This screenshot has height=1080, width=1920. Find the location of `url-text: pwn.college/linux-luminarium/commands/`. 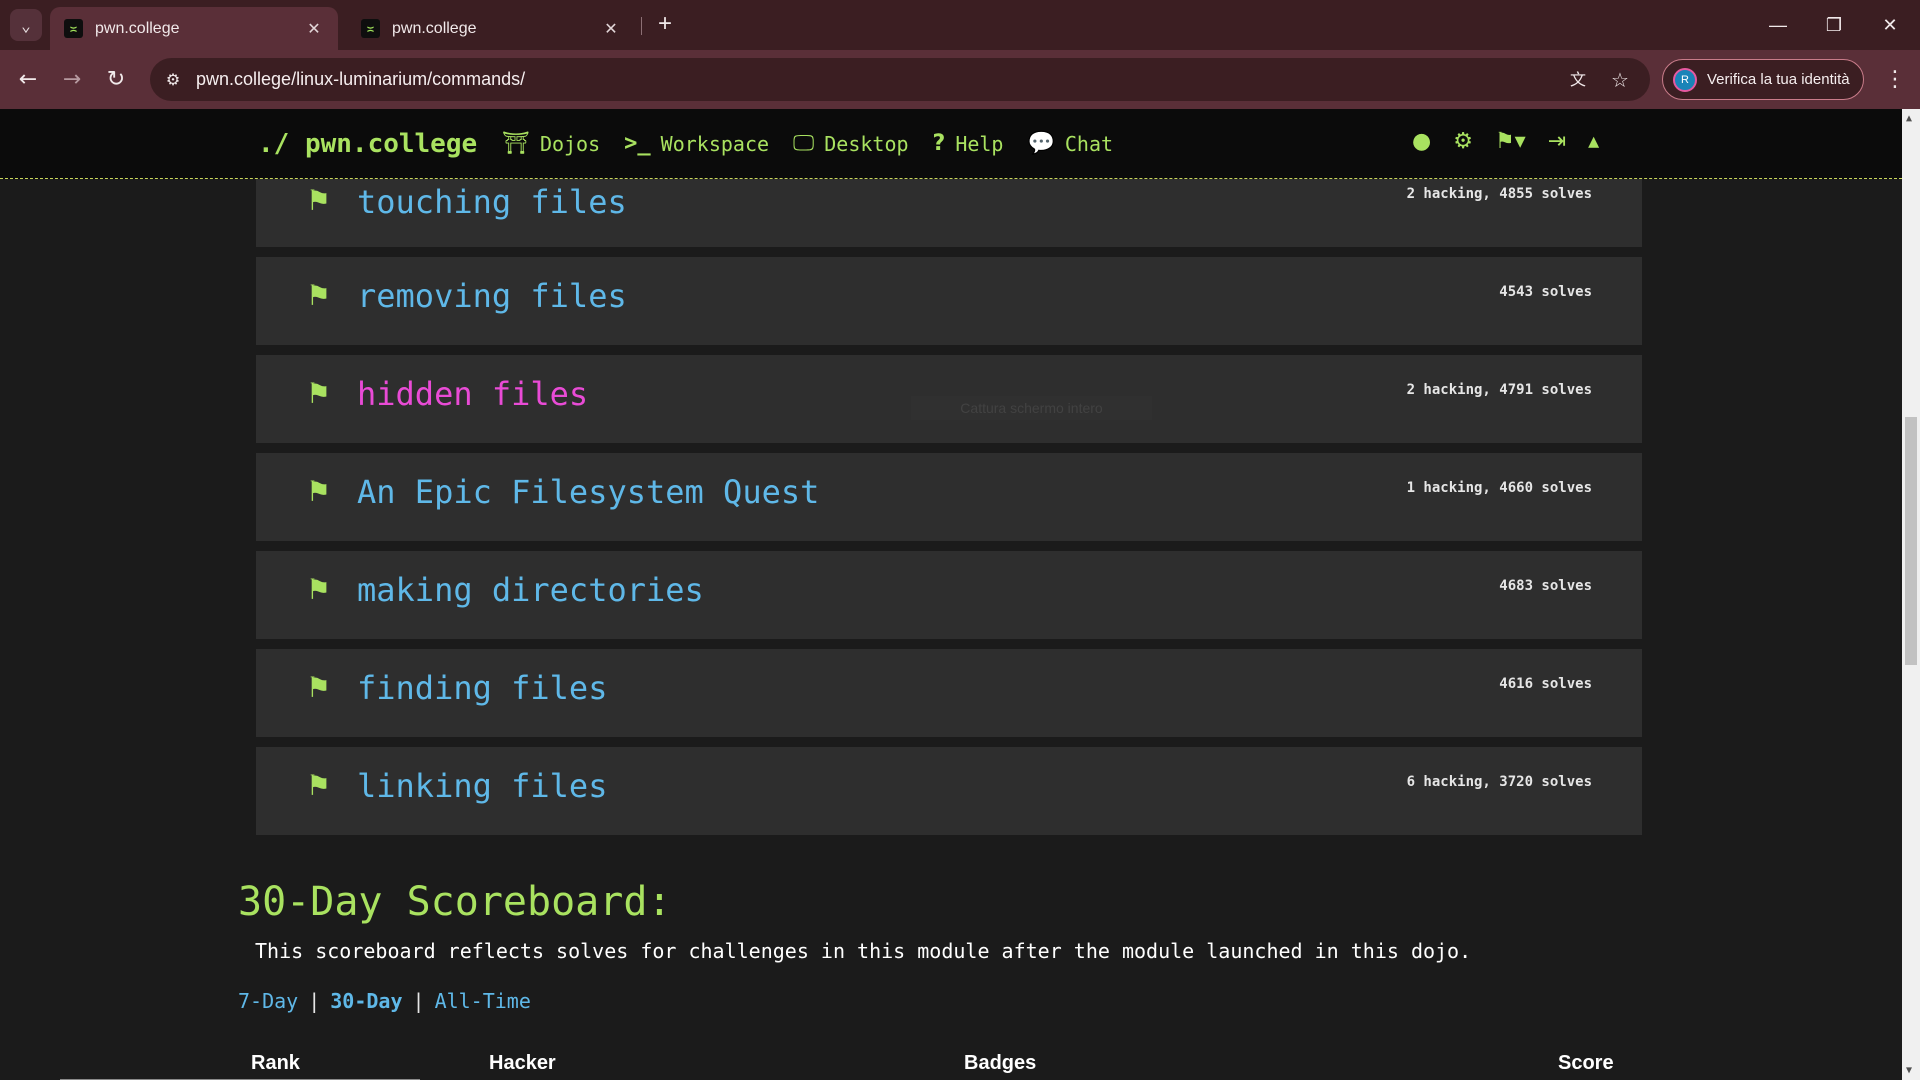

url-text: pwn.college/linux-luminarium/commands/ is located at coordinates (360, 79).